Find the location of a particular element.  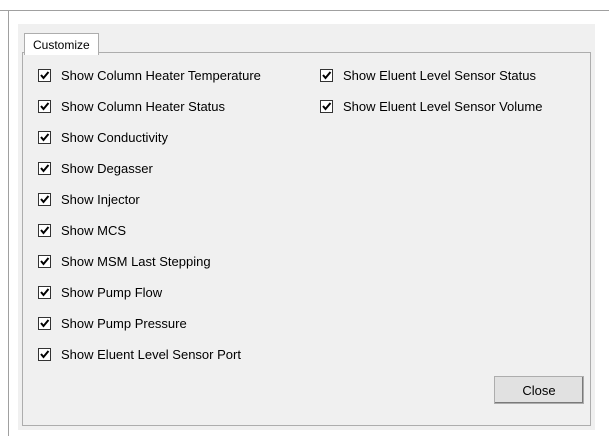

option-label: Show MSM Last Stepping is located at coordinates (136, 261).